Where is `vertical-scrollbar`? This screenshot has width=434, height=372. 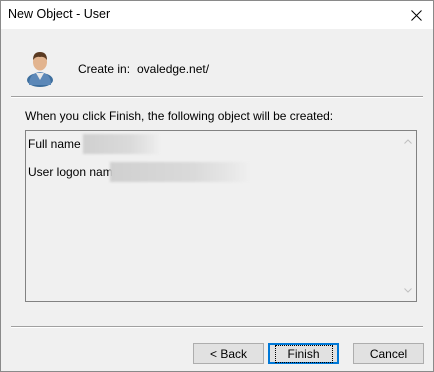 vertical-scrollbar is located at coordinates (407, 216).